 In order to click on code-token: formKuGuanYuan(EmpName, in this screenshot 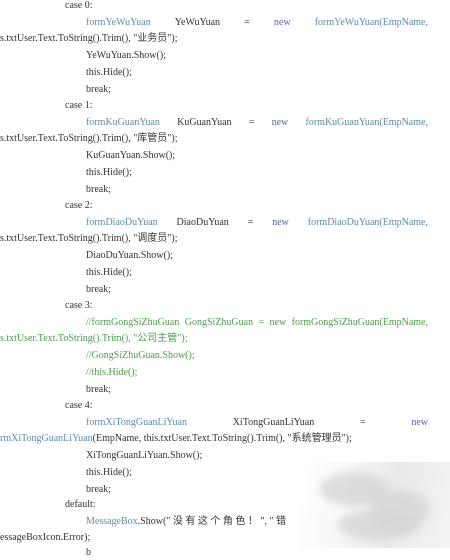, I will do `click(366, 122)`.